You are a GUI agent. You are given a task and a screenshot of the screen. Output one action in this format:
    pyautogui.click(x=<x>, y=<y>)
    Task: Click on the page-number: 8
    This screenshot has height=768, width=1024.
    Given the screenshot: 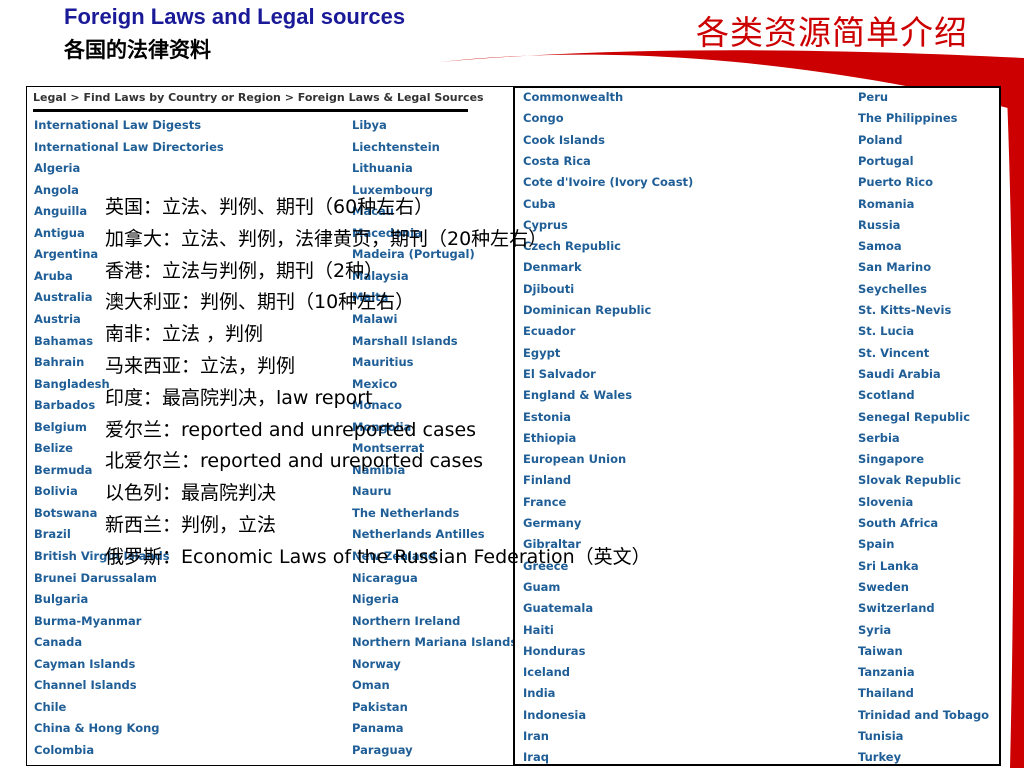 What is the action you would take?
    pyautogui.click(x=1005, y=751)
    